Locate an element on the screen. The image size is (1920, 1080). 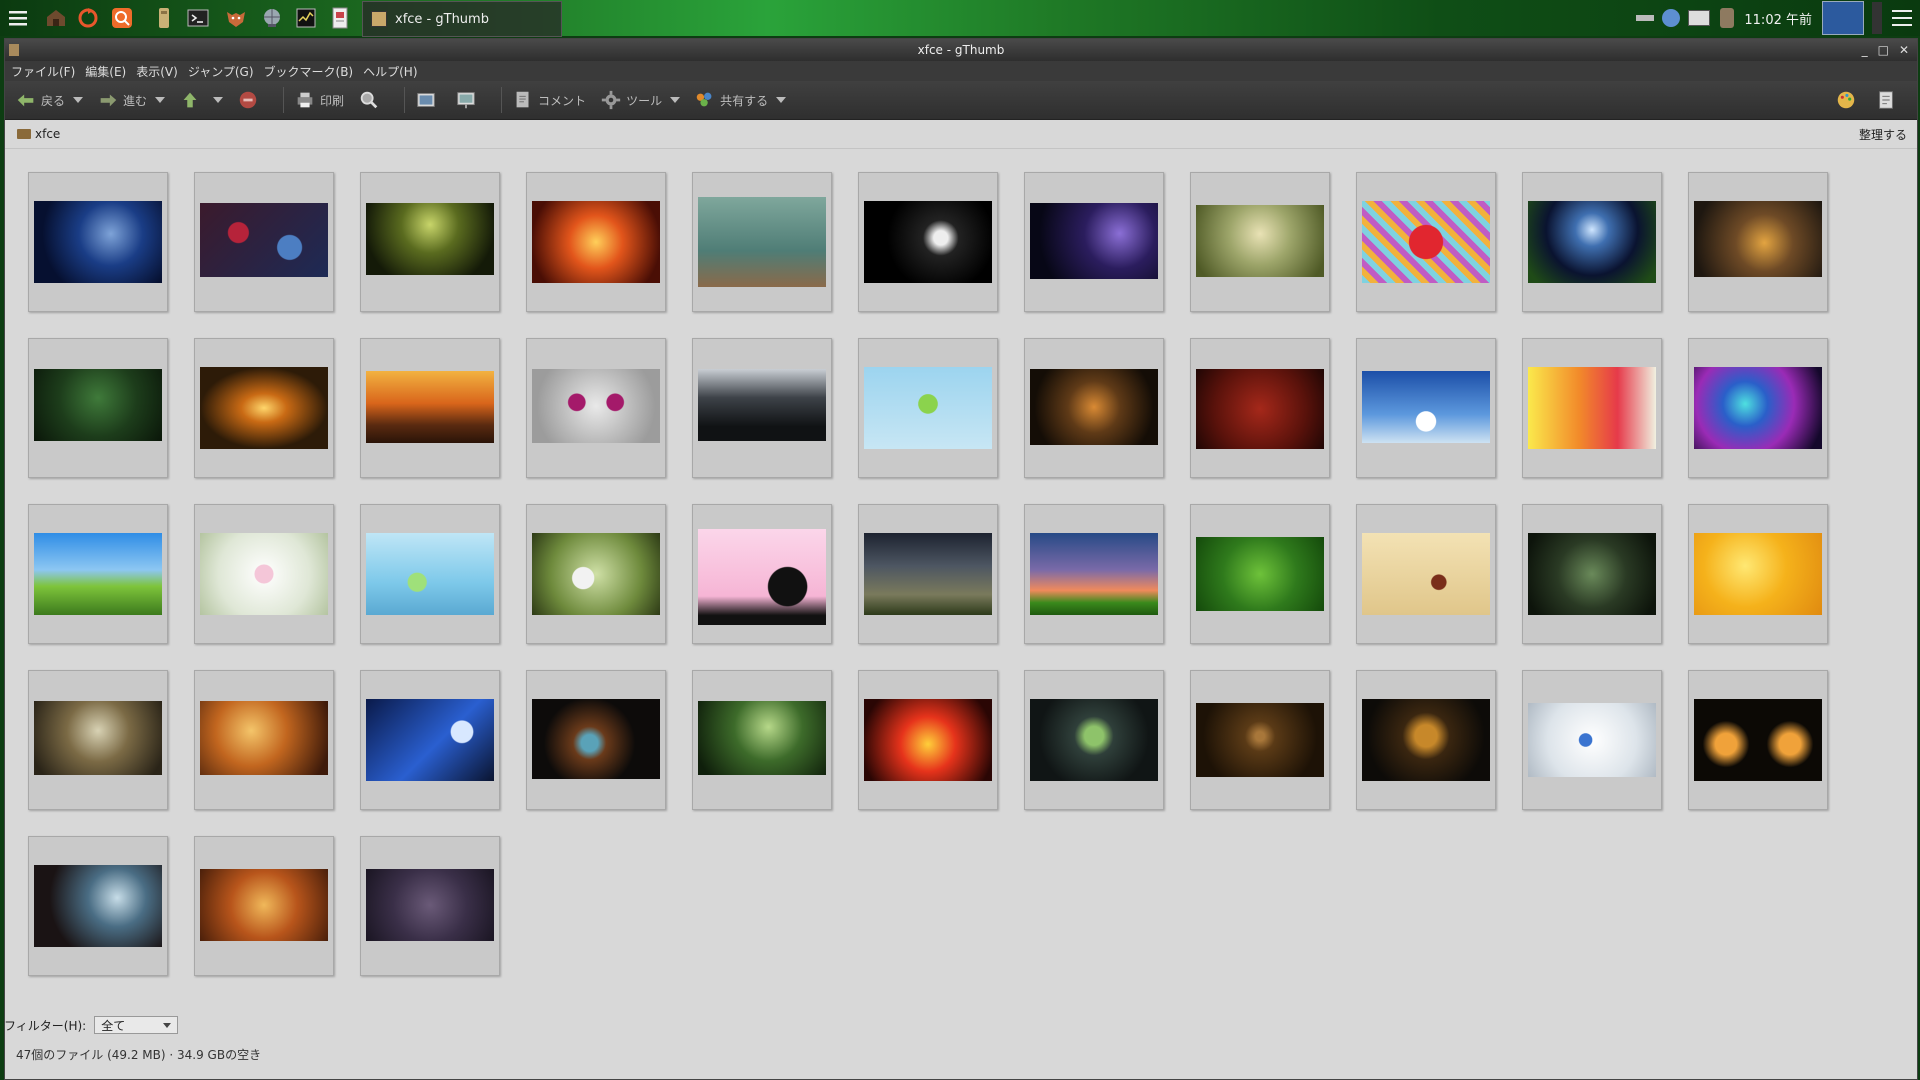
archive-icon is located at coordinates (164, 18).